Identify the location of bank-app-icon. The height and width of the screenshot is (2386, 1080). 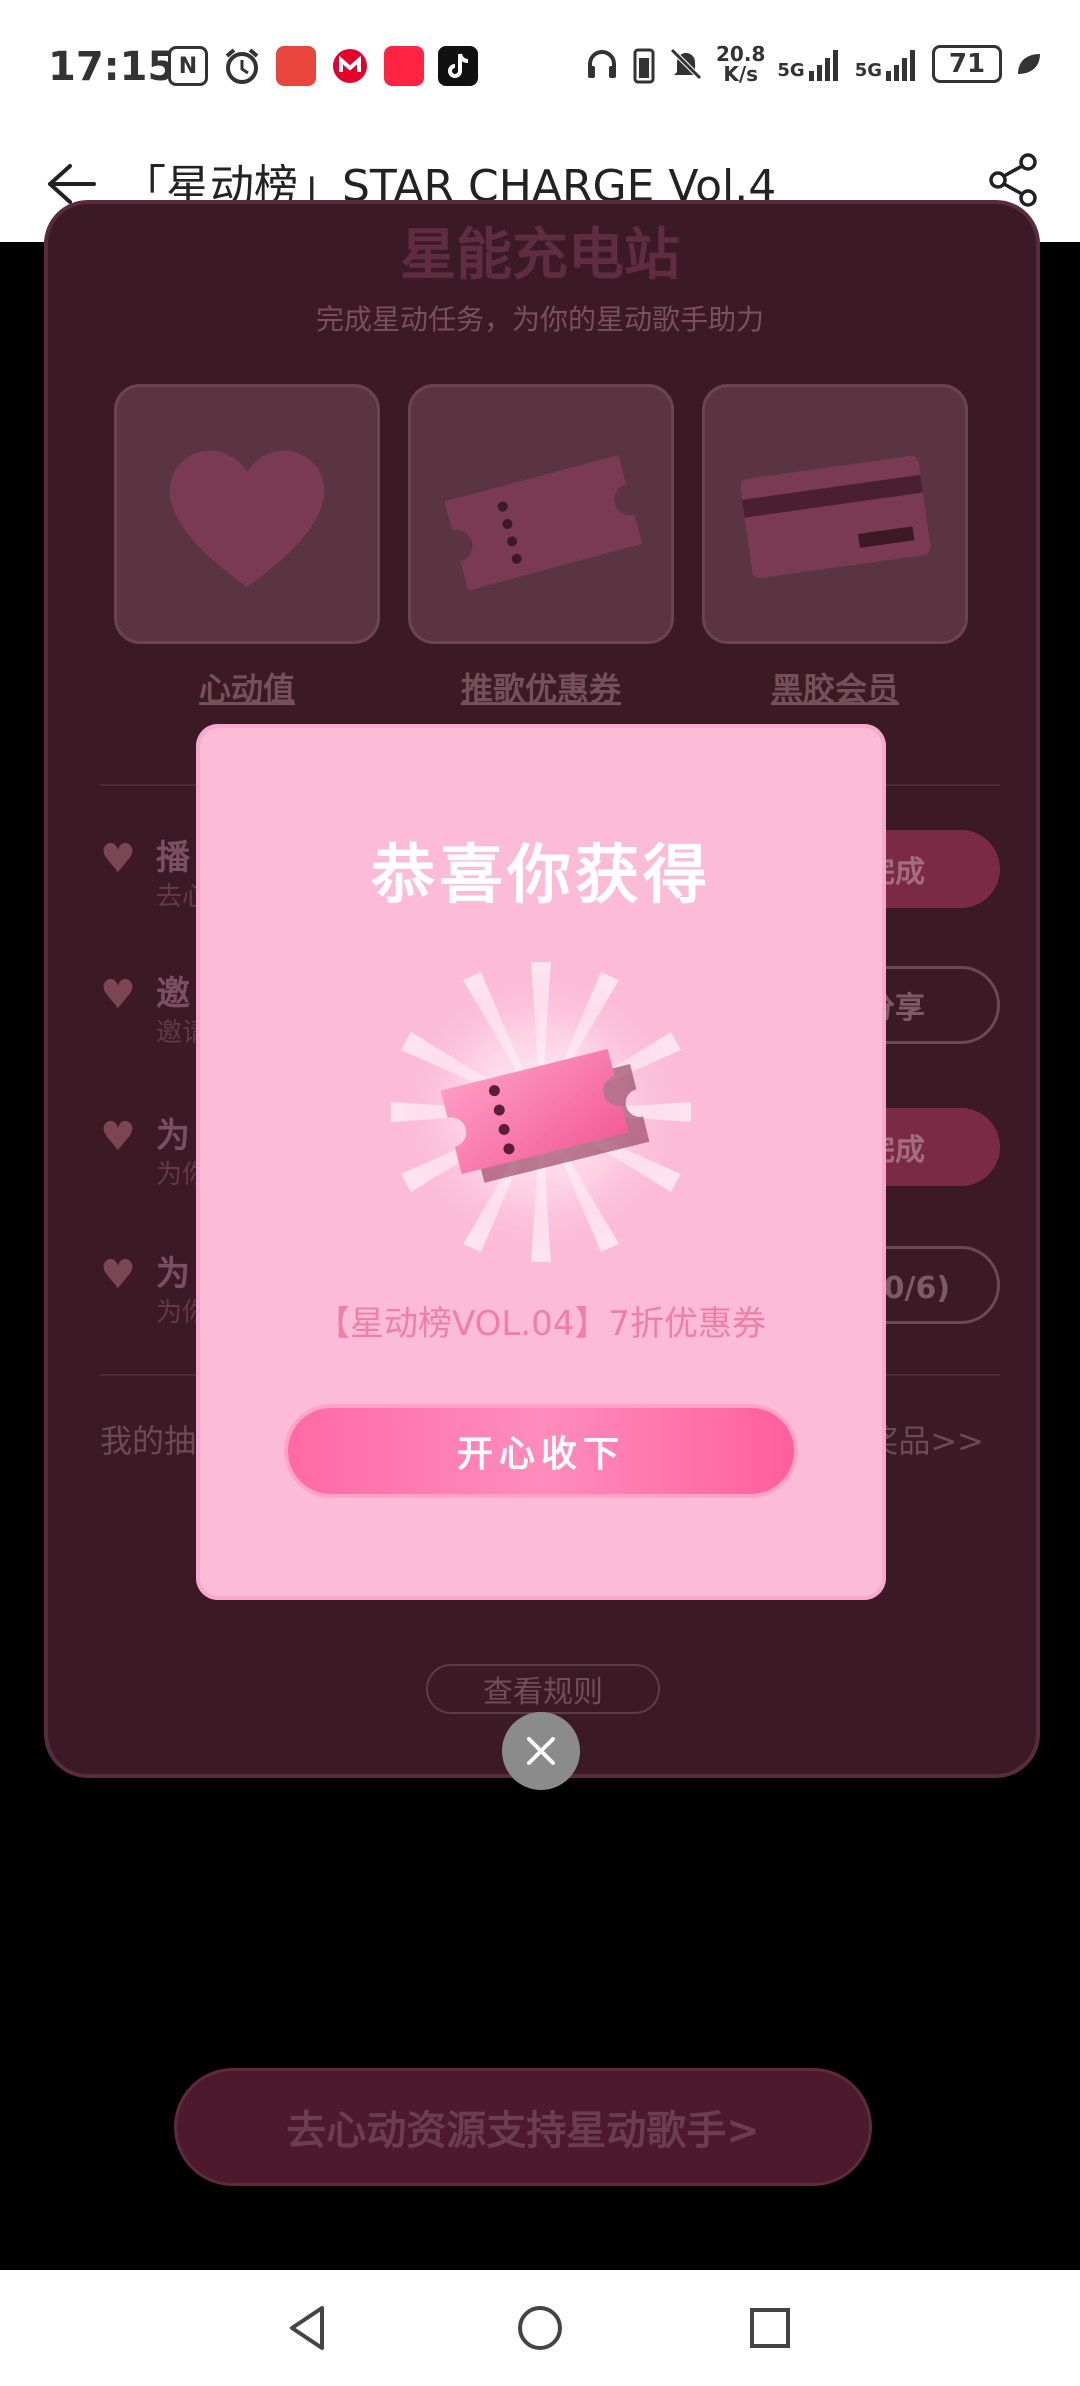
(350, 66).